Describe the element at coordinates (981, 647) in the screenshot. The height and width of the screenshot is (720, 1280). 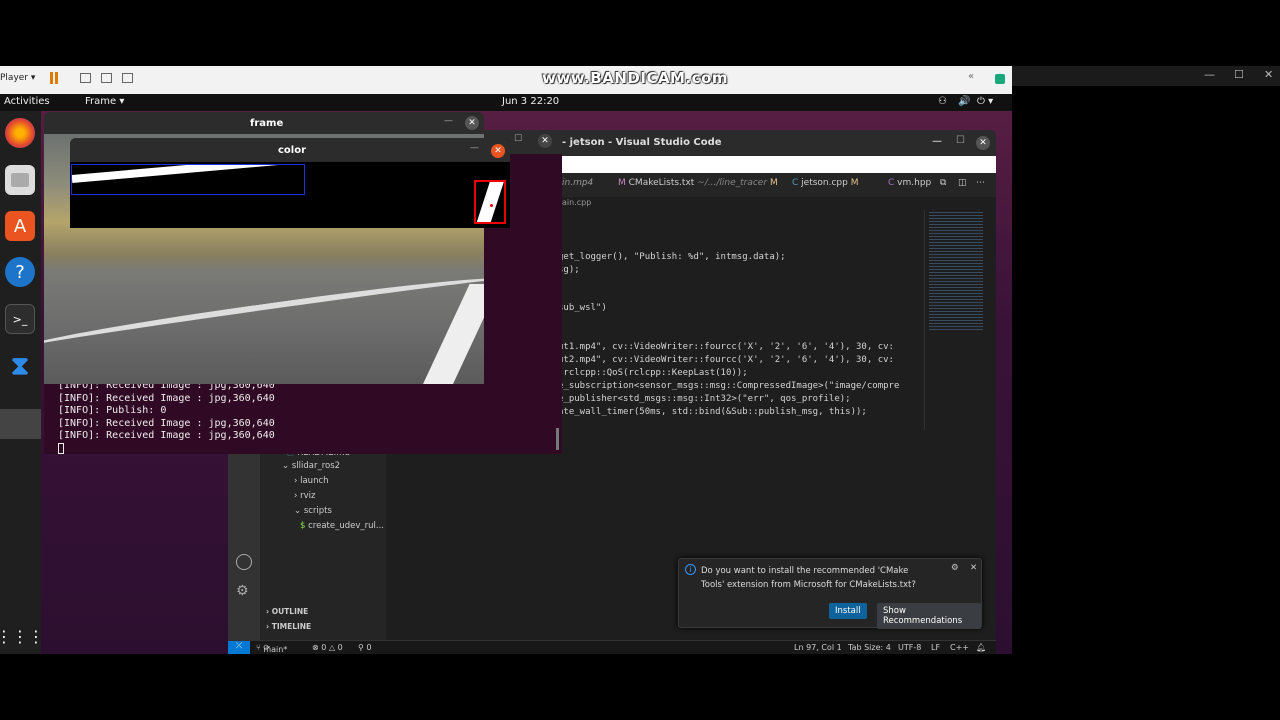
I see `notifications-bell-icon: 🔔︎` at that location.